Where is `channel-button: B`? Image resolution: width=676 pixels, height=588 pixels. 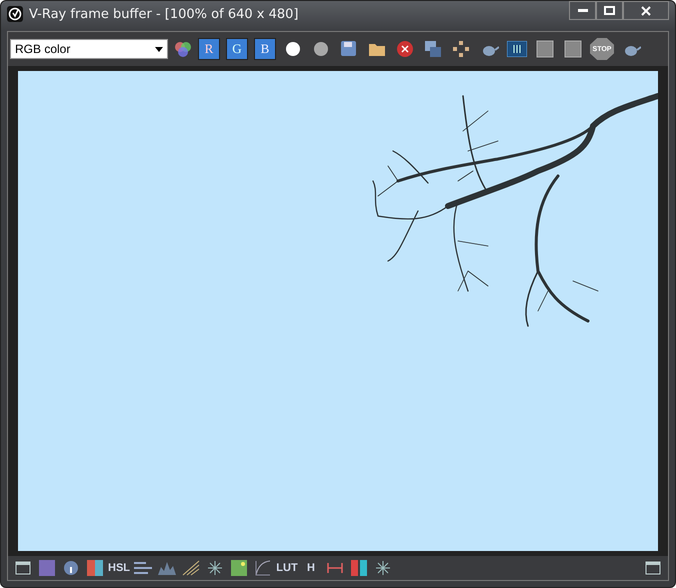 channel-button: B is located at coordinates (265, 49).